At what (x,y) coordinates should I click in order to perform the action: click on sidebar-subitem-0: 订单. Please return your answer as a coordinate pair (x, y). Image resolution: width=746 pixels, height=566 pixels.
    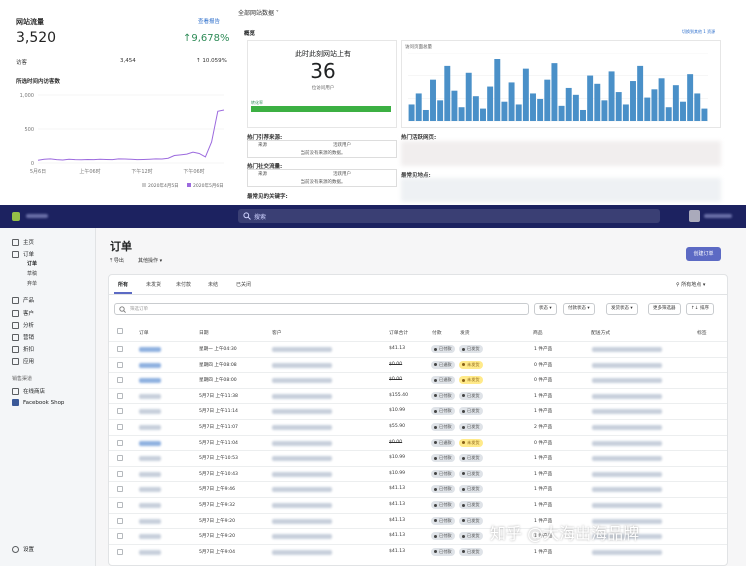
    Looking at the image, I should click on (32, 263).